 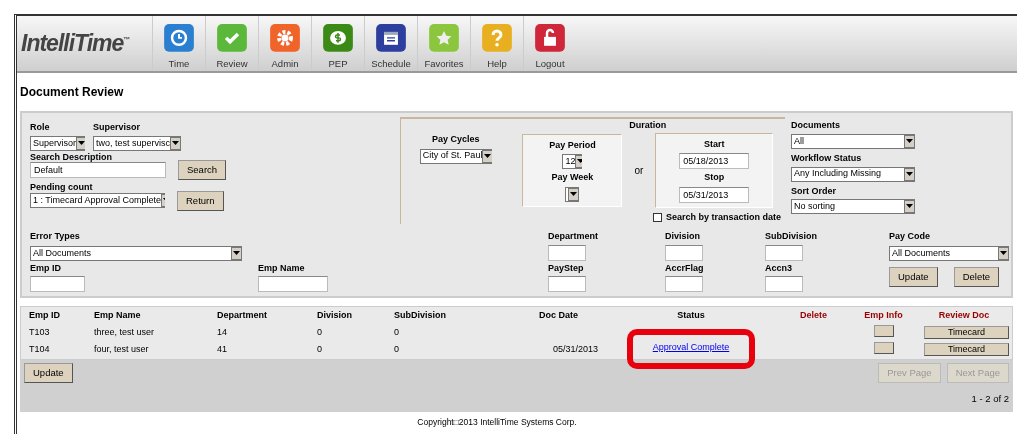 I want to click on logo: IntelliTime$^{™}$, so click(x=75, y=43).